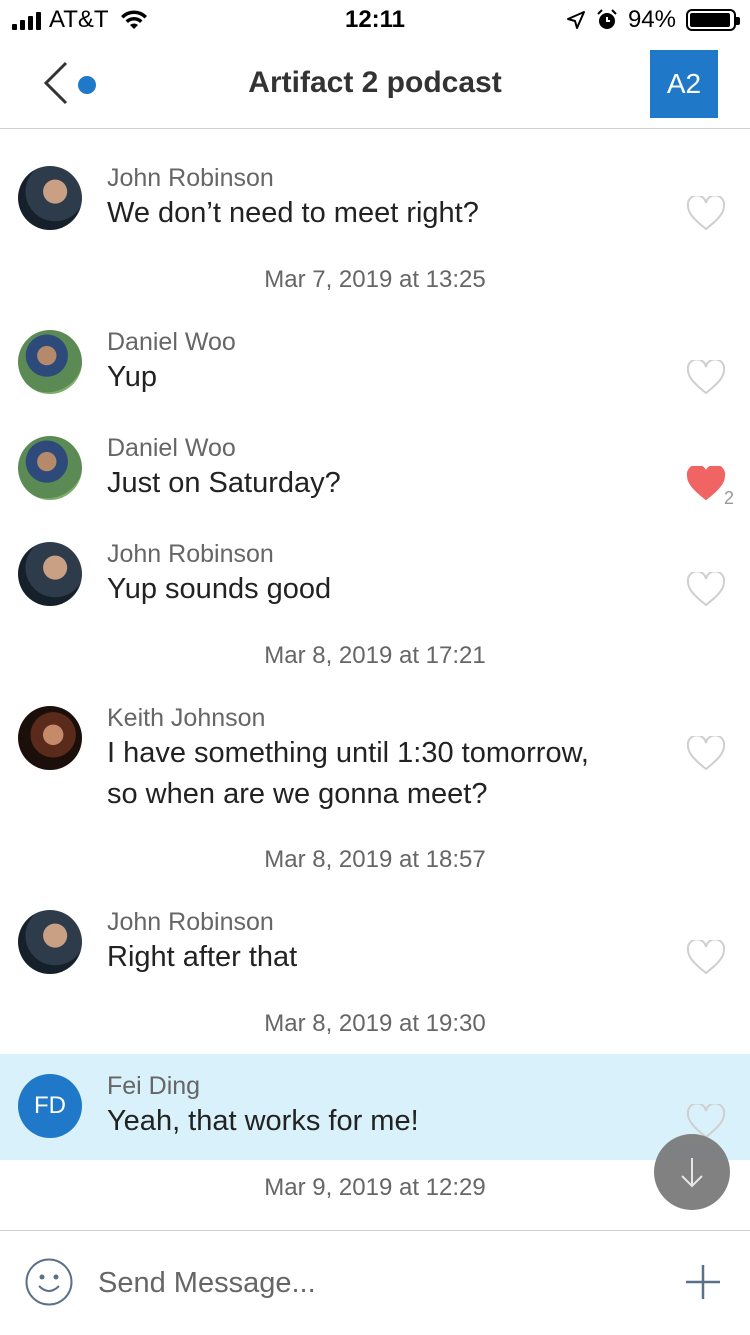 This screenshot has height=1335, width=750. Describe the element at coordinates (375, 655) in the screenshot. I see `timestamp: Mar 8, 2019 at 17:21` at that location.